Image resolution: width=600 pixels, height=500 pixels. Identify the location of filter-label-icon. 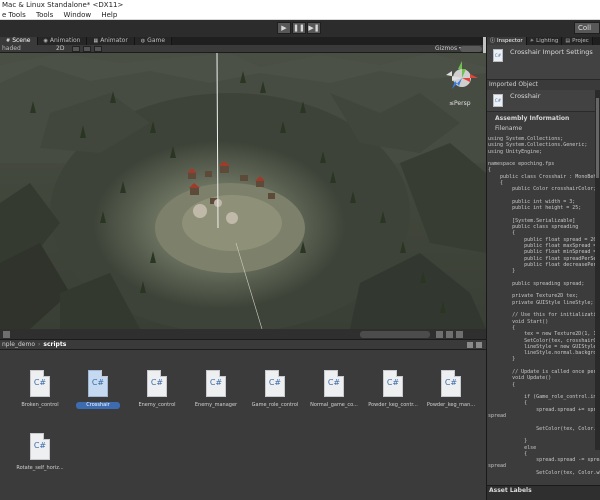
(449, 334).